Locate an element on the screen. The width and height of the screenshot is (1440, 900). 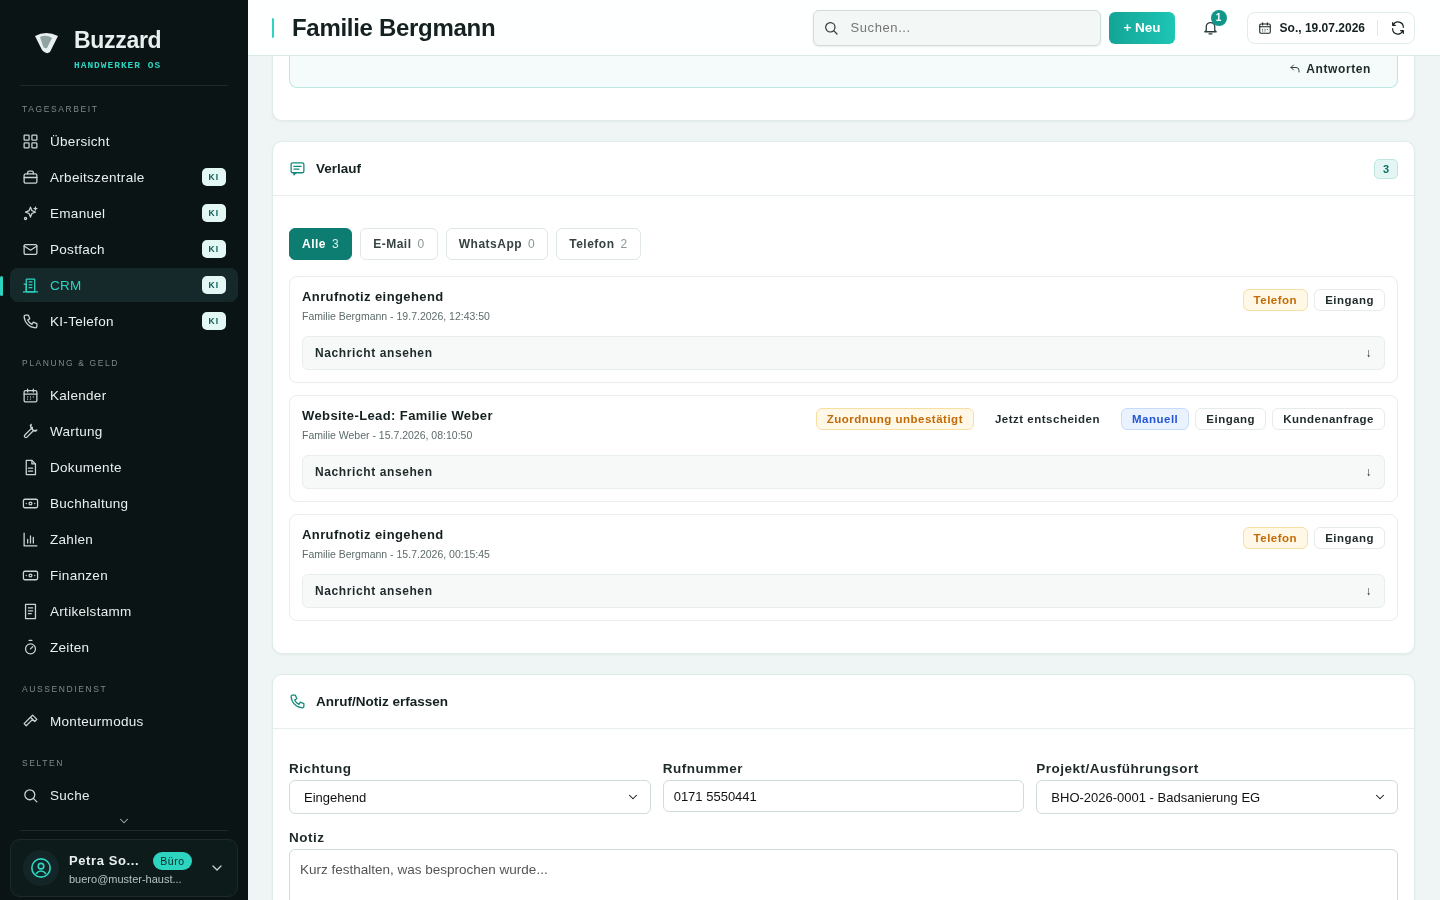
nav-item: Artikelstamm is located at coordinates (124, 611).